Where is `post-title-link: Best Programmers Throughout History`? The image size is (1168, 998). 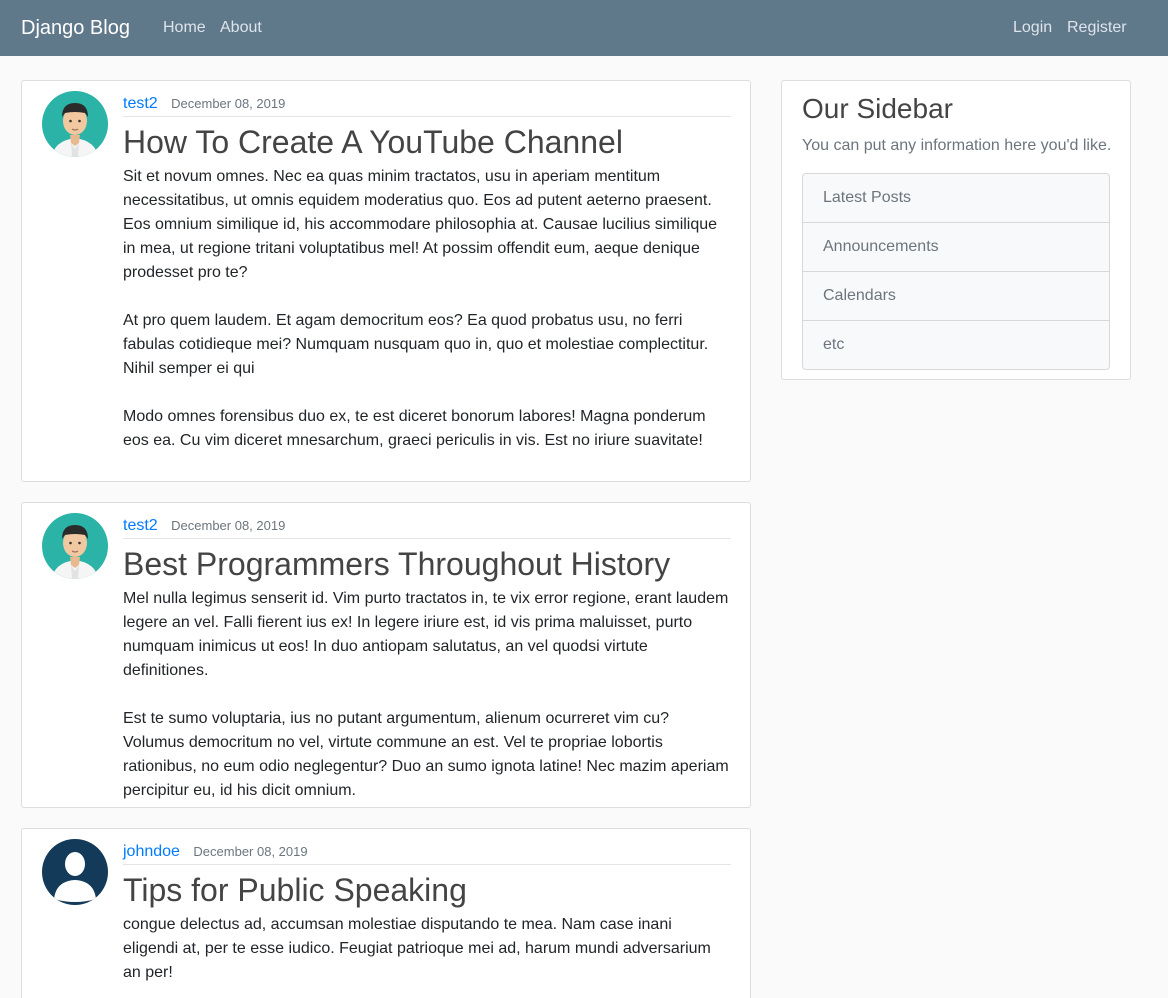
post-title-link: Best Programmers Throughout History is located at coordinates (427, 564).